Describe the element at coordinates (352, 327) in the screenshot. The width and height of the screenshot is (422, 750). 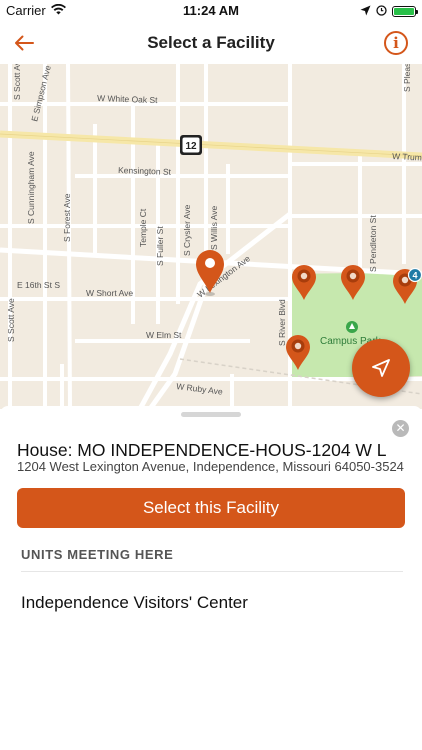
I see `park-icon` at that location.